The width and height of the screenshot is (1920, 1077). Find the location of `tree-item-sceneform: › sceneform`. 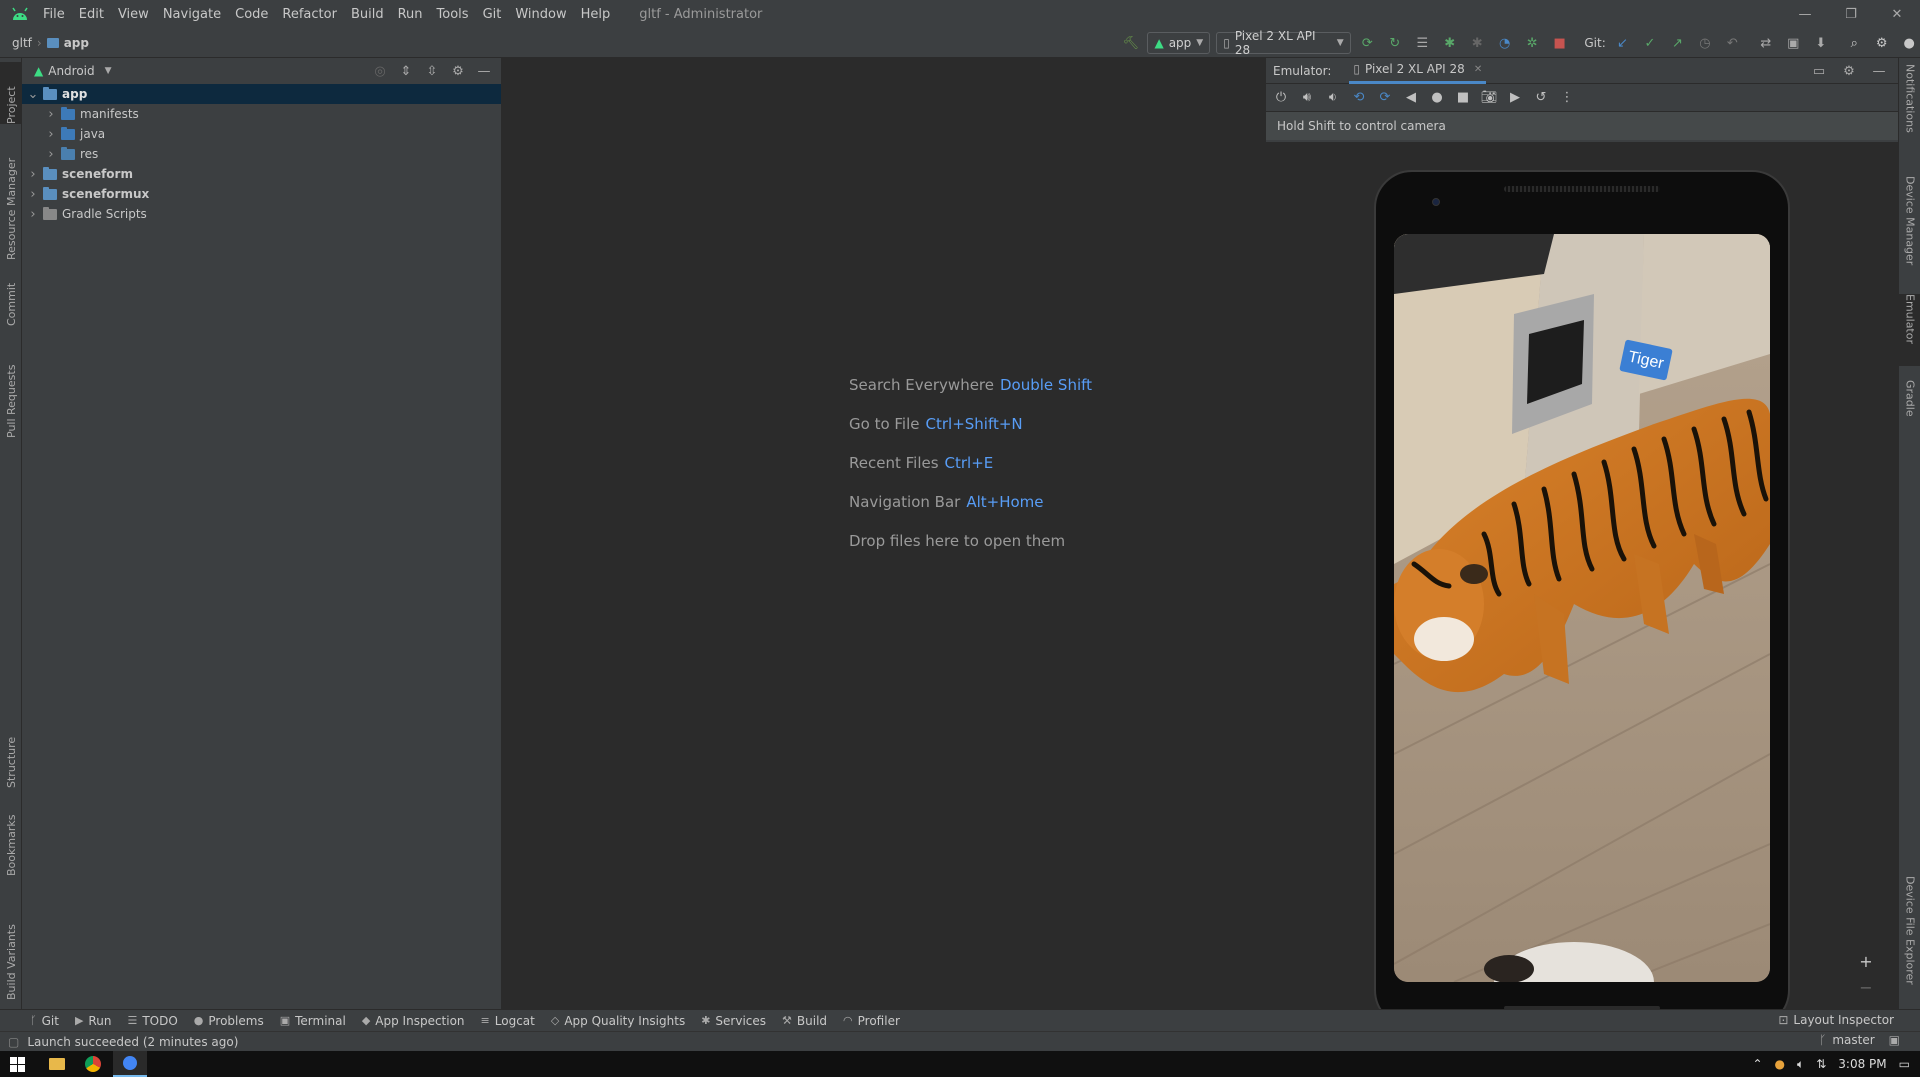

tree-item-sceneform: › sceneform is located at coordinates (261, 174).